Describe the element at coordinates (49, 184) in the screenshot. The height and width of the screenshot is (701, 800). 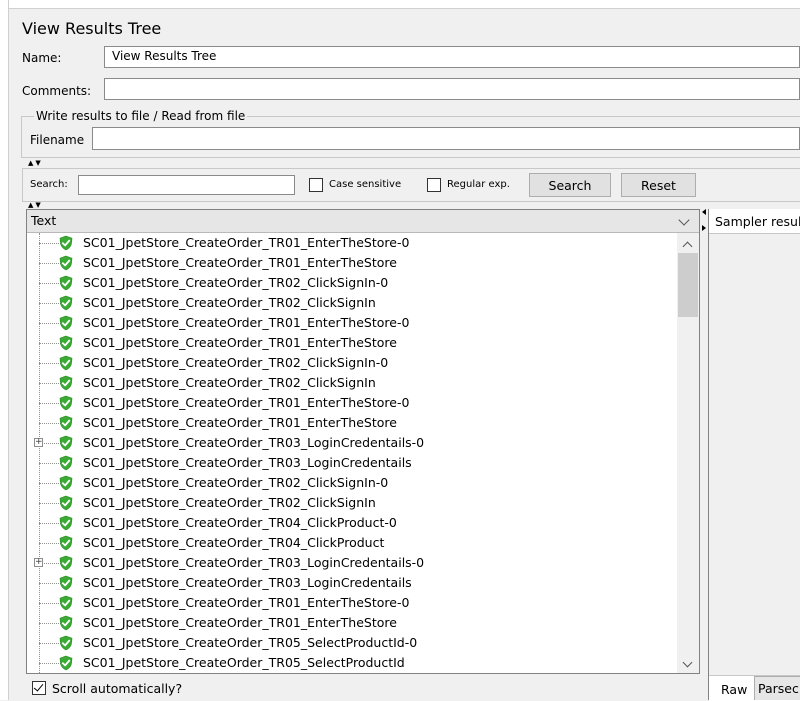
I see `search-label: Search:` at that location.